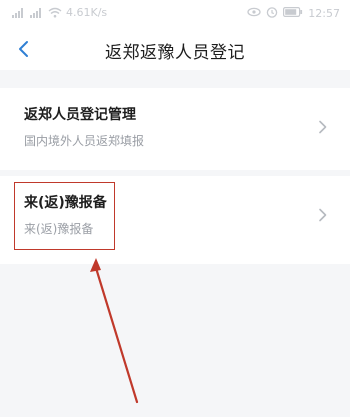 The image size is (350, 417). Describe the element at coordinates (55, 12) in the screenshot. I see `wifi-icon` at that location.